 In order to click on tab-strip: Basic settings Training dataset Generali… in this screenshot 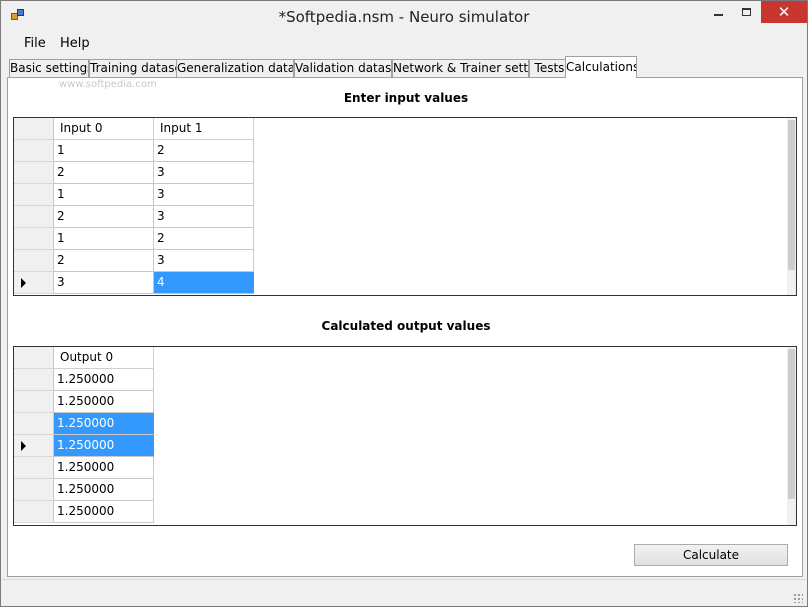, I will do `click(405, 67)`.